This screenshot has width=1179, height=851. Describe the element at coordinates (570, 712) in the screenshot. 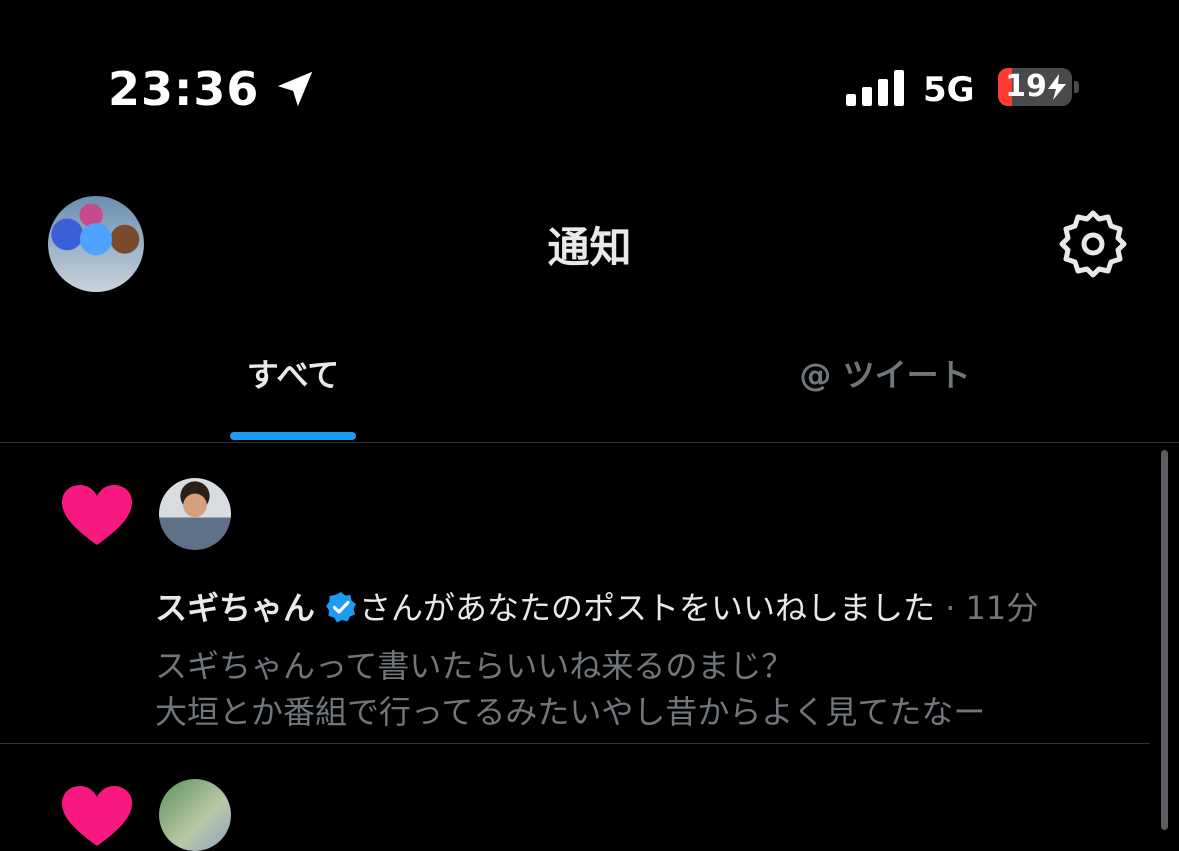

I see `post-text-line: 大垣とか番組で行ってるみたいやし昔からよく見てたなー` at that location.